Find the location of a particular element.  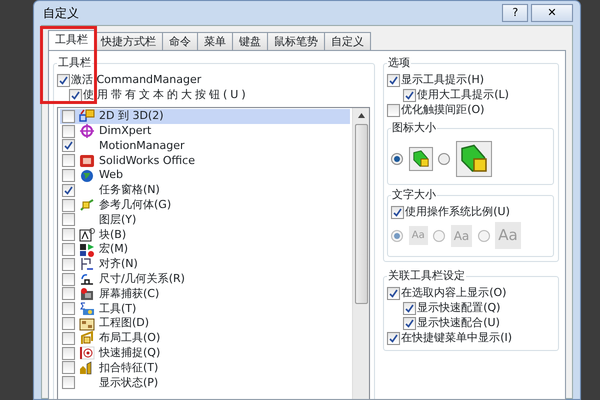

checkbox-label: 使用操作系统比例(U) is located at coordinates (457, 212).